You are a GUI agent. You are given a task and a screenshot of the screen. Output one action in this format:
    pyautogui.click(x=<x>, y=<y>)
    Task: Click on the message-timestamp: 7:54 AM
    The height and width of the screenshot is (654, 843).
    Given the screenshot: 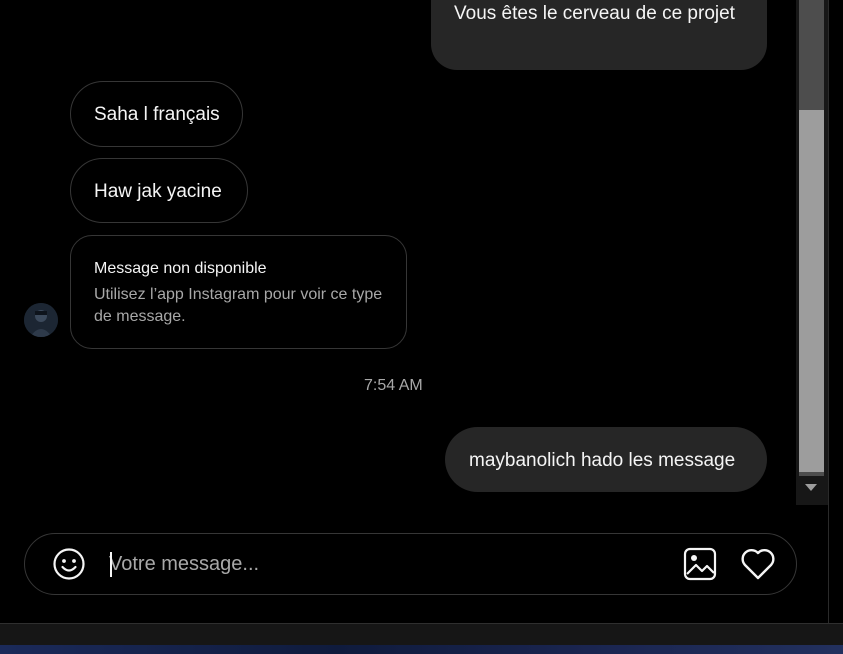 What is the action you would take?
    pyautogui.click(x=393, y=385)
    